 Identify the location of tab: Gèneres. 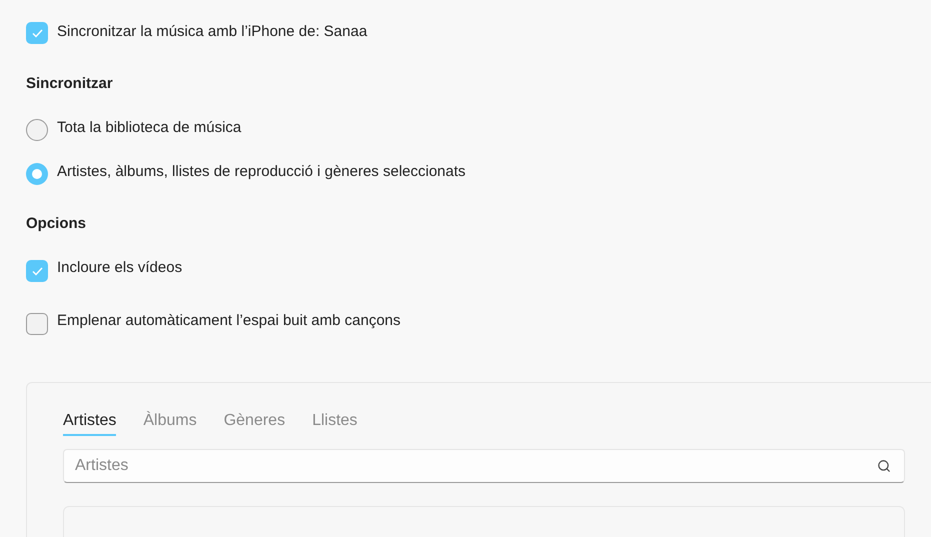
(255, 423).